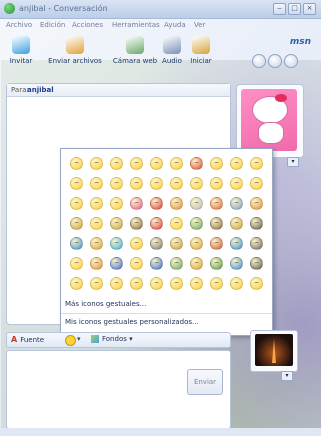 The height and width of the screenshot is (436, 321). Describe the element at coordinates (201, 50) in the screenshot. I see `start-button: Iniciar` at that location.